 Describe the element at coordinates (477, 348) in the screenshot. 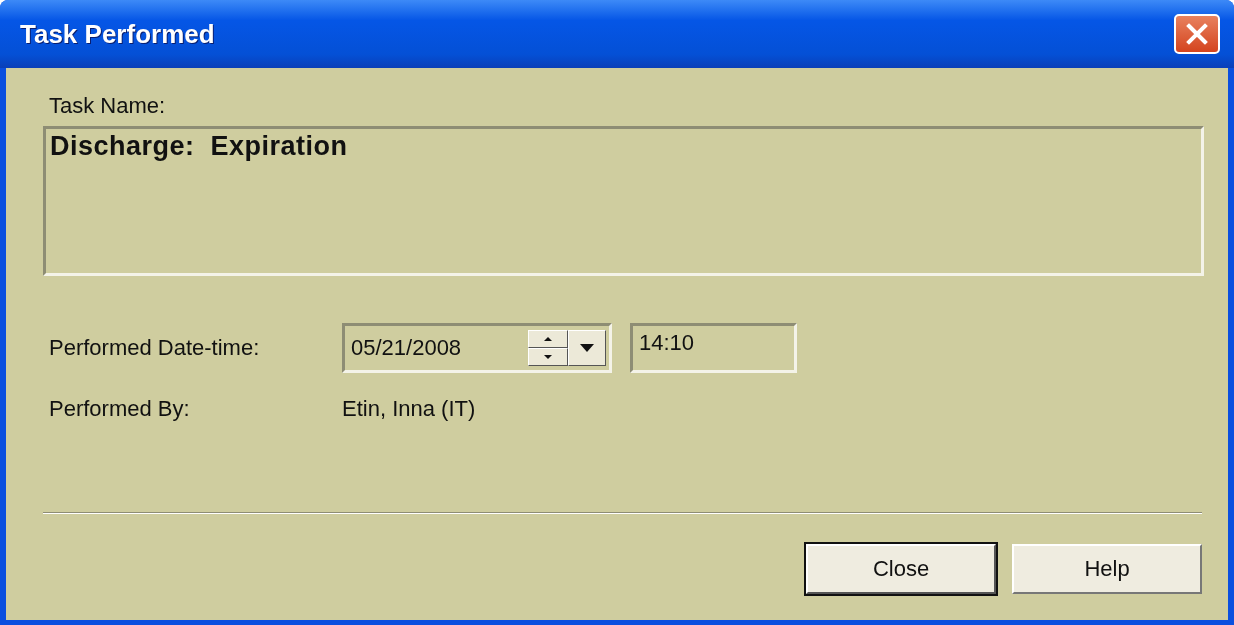

I see `date-picker: 05/21/2008` at that location.